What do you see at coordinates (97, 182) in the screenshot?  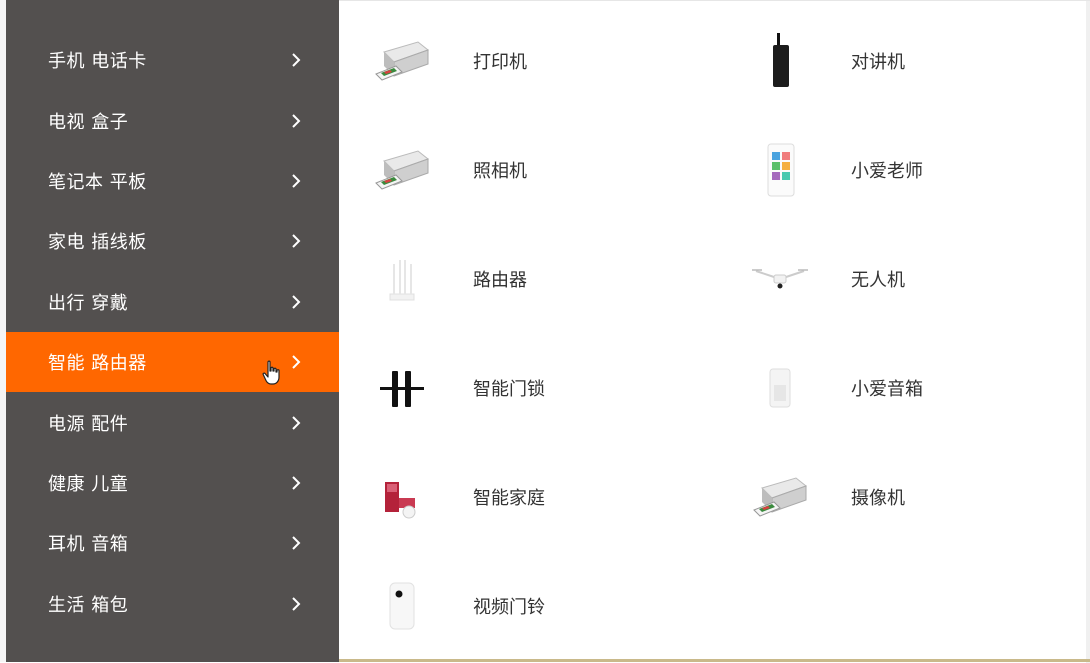 I see `sidebar-item-label: 笔记本 平板` at bounding box center [97, 182].